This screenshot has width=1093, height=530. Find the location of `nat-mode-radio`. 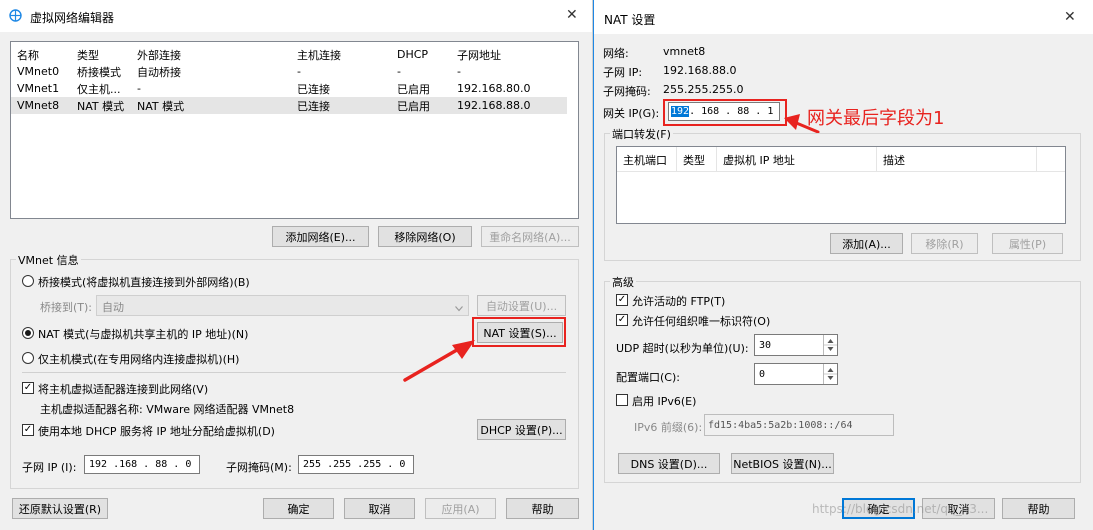

nat-mode-radio is located at coordinates (28, 333).